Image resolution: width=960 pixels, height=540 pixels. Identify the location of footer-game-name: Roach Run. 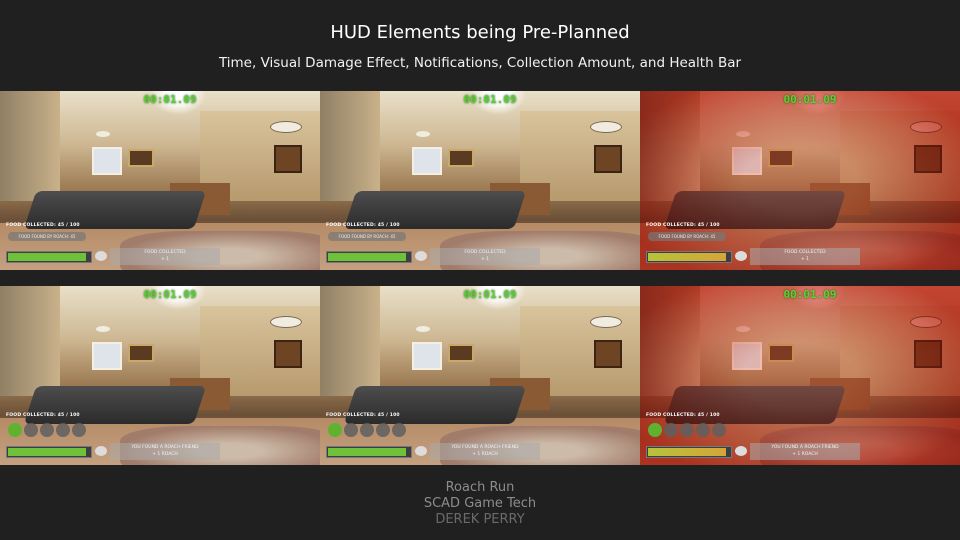
(480, 487).